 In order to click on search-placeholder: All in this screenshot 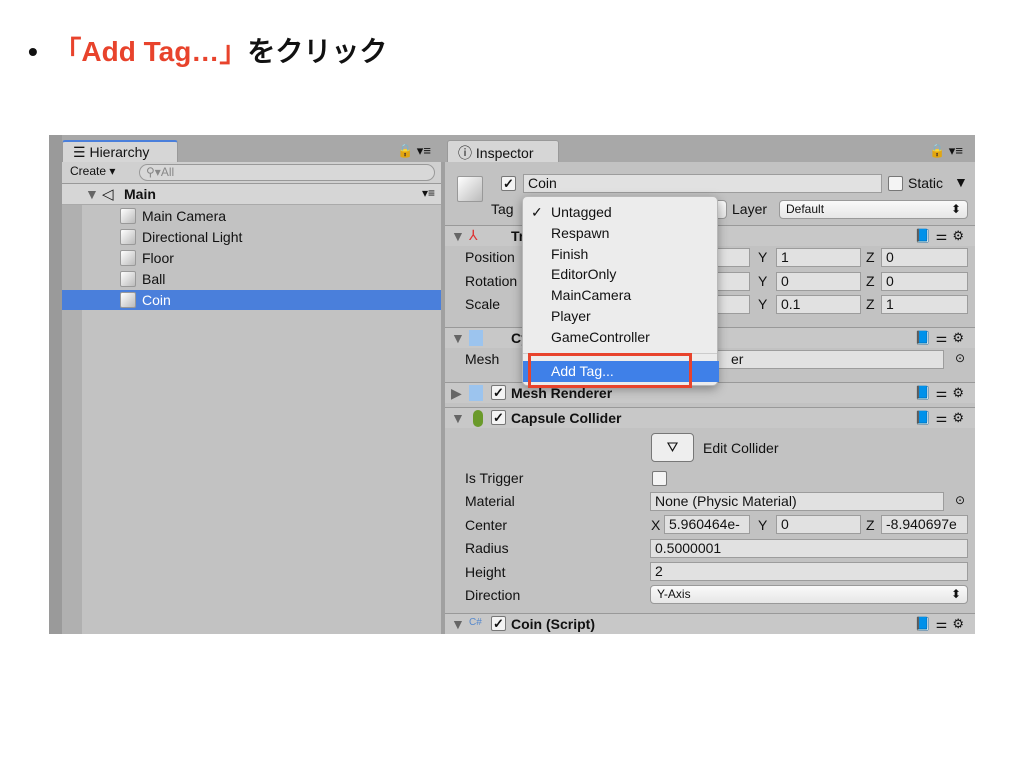, I will do `click(167, 172)`.